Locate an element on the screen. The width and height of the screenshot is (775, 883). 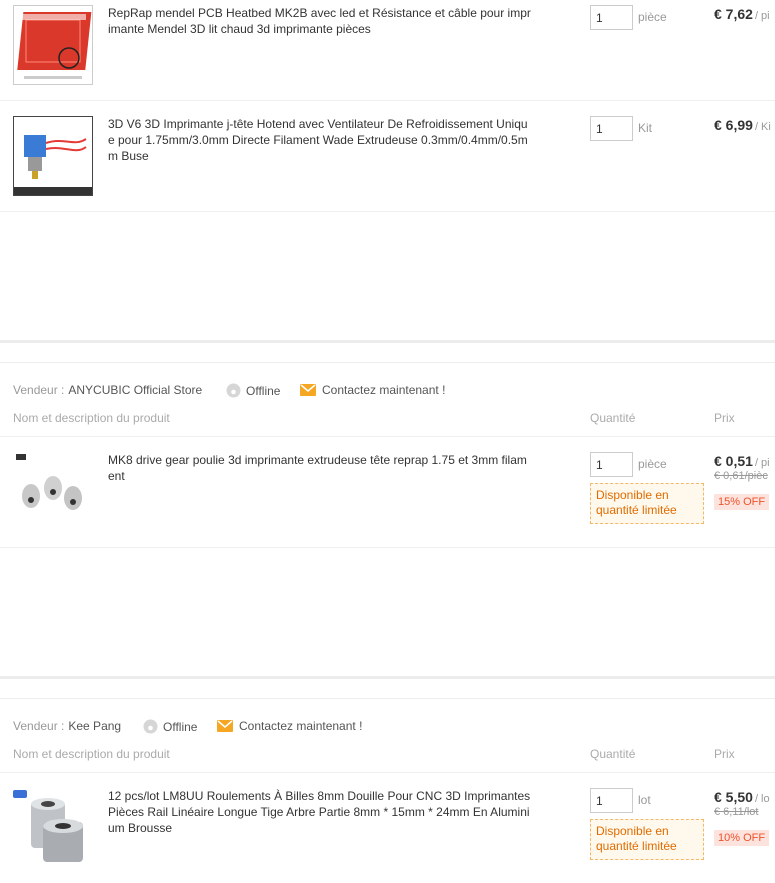
unit-price: € 7,62/ pi is located at coordinates (742, 14).